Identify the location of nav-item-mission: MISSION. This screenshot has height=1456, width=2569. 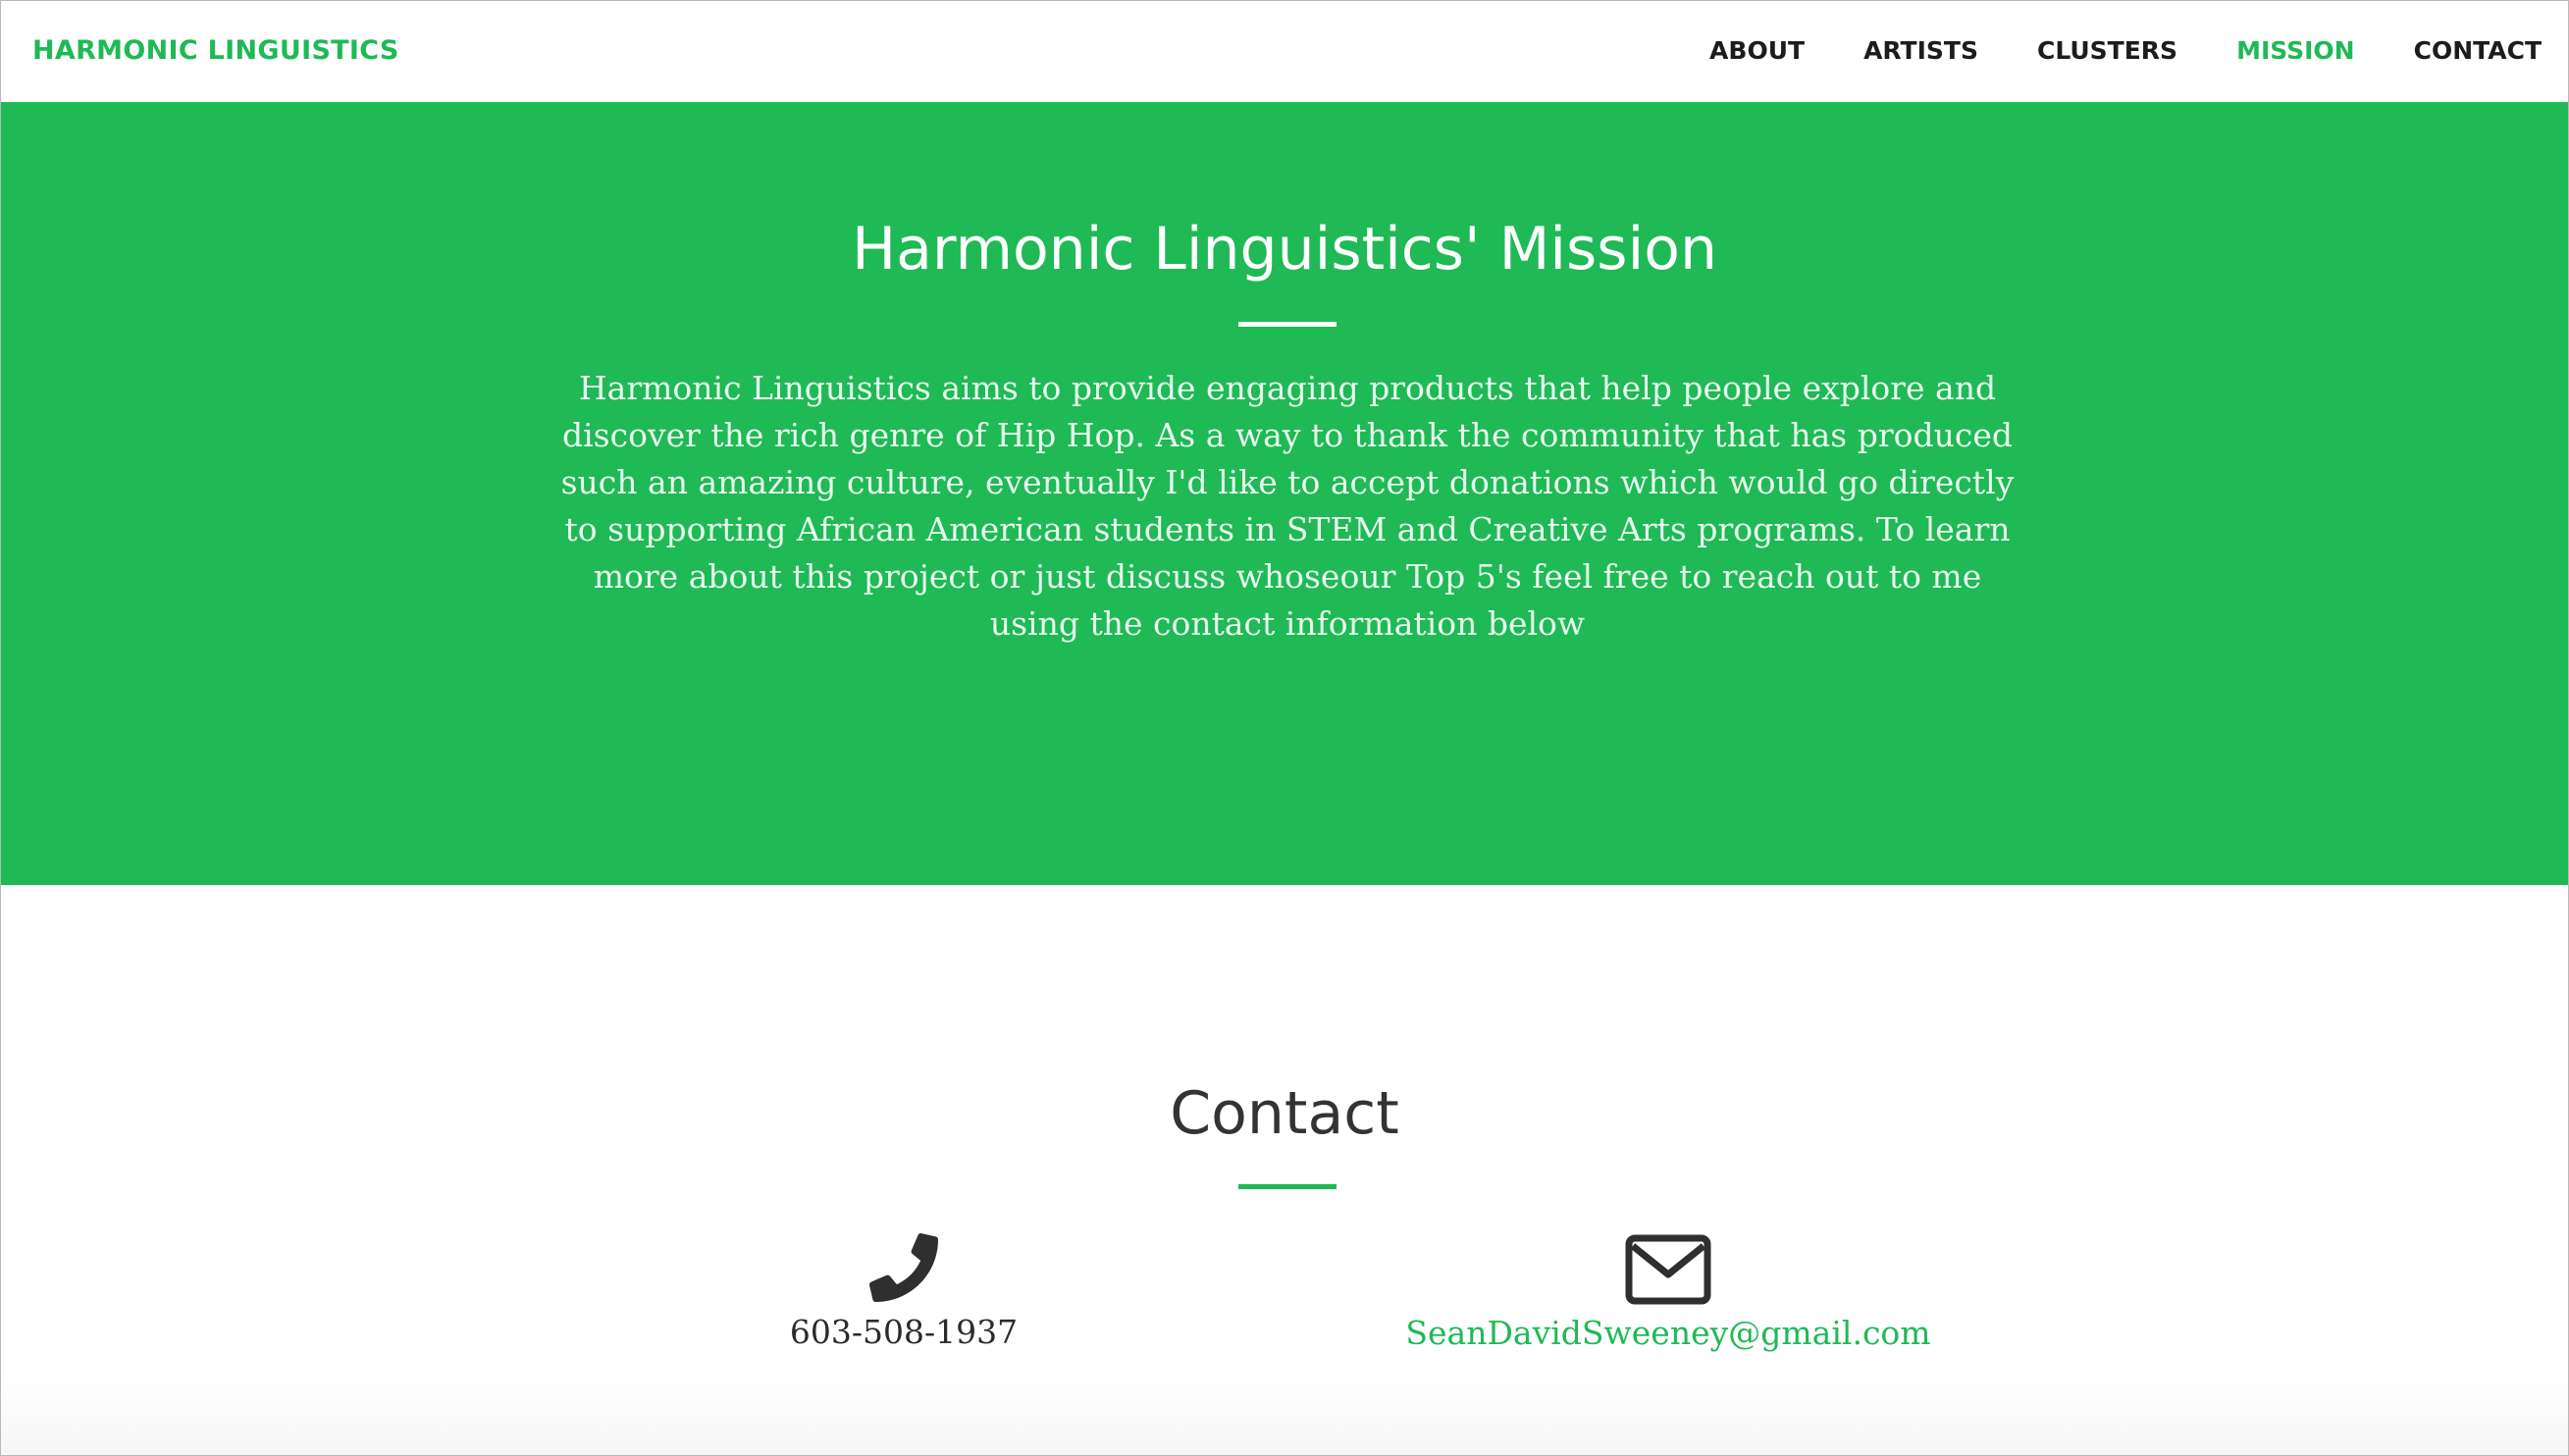
(2325, 51).